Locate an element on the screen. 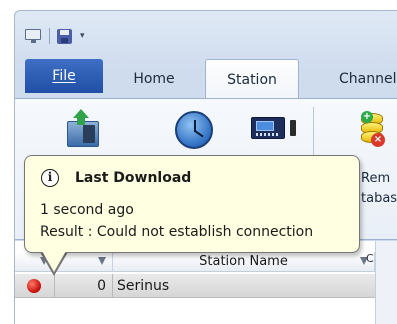 Image resolution: width=397 pixels, height=324 pixels. row-status-cell is located at coordinates (35, 285).